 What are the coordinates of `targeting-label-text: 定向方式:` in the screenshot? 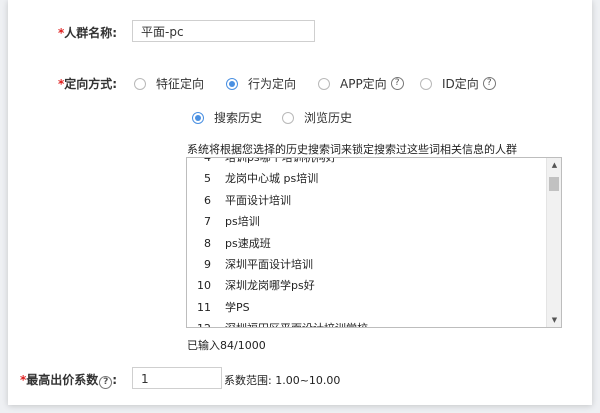 It's located at (91, 84).